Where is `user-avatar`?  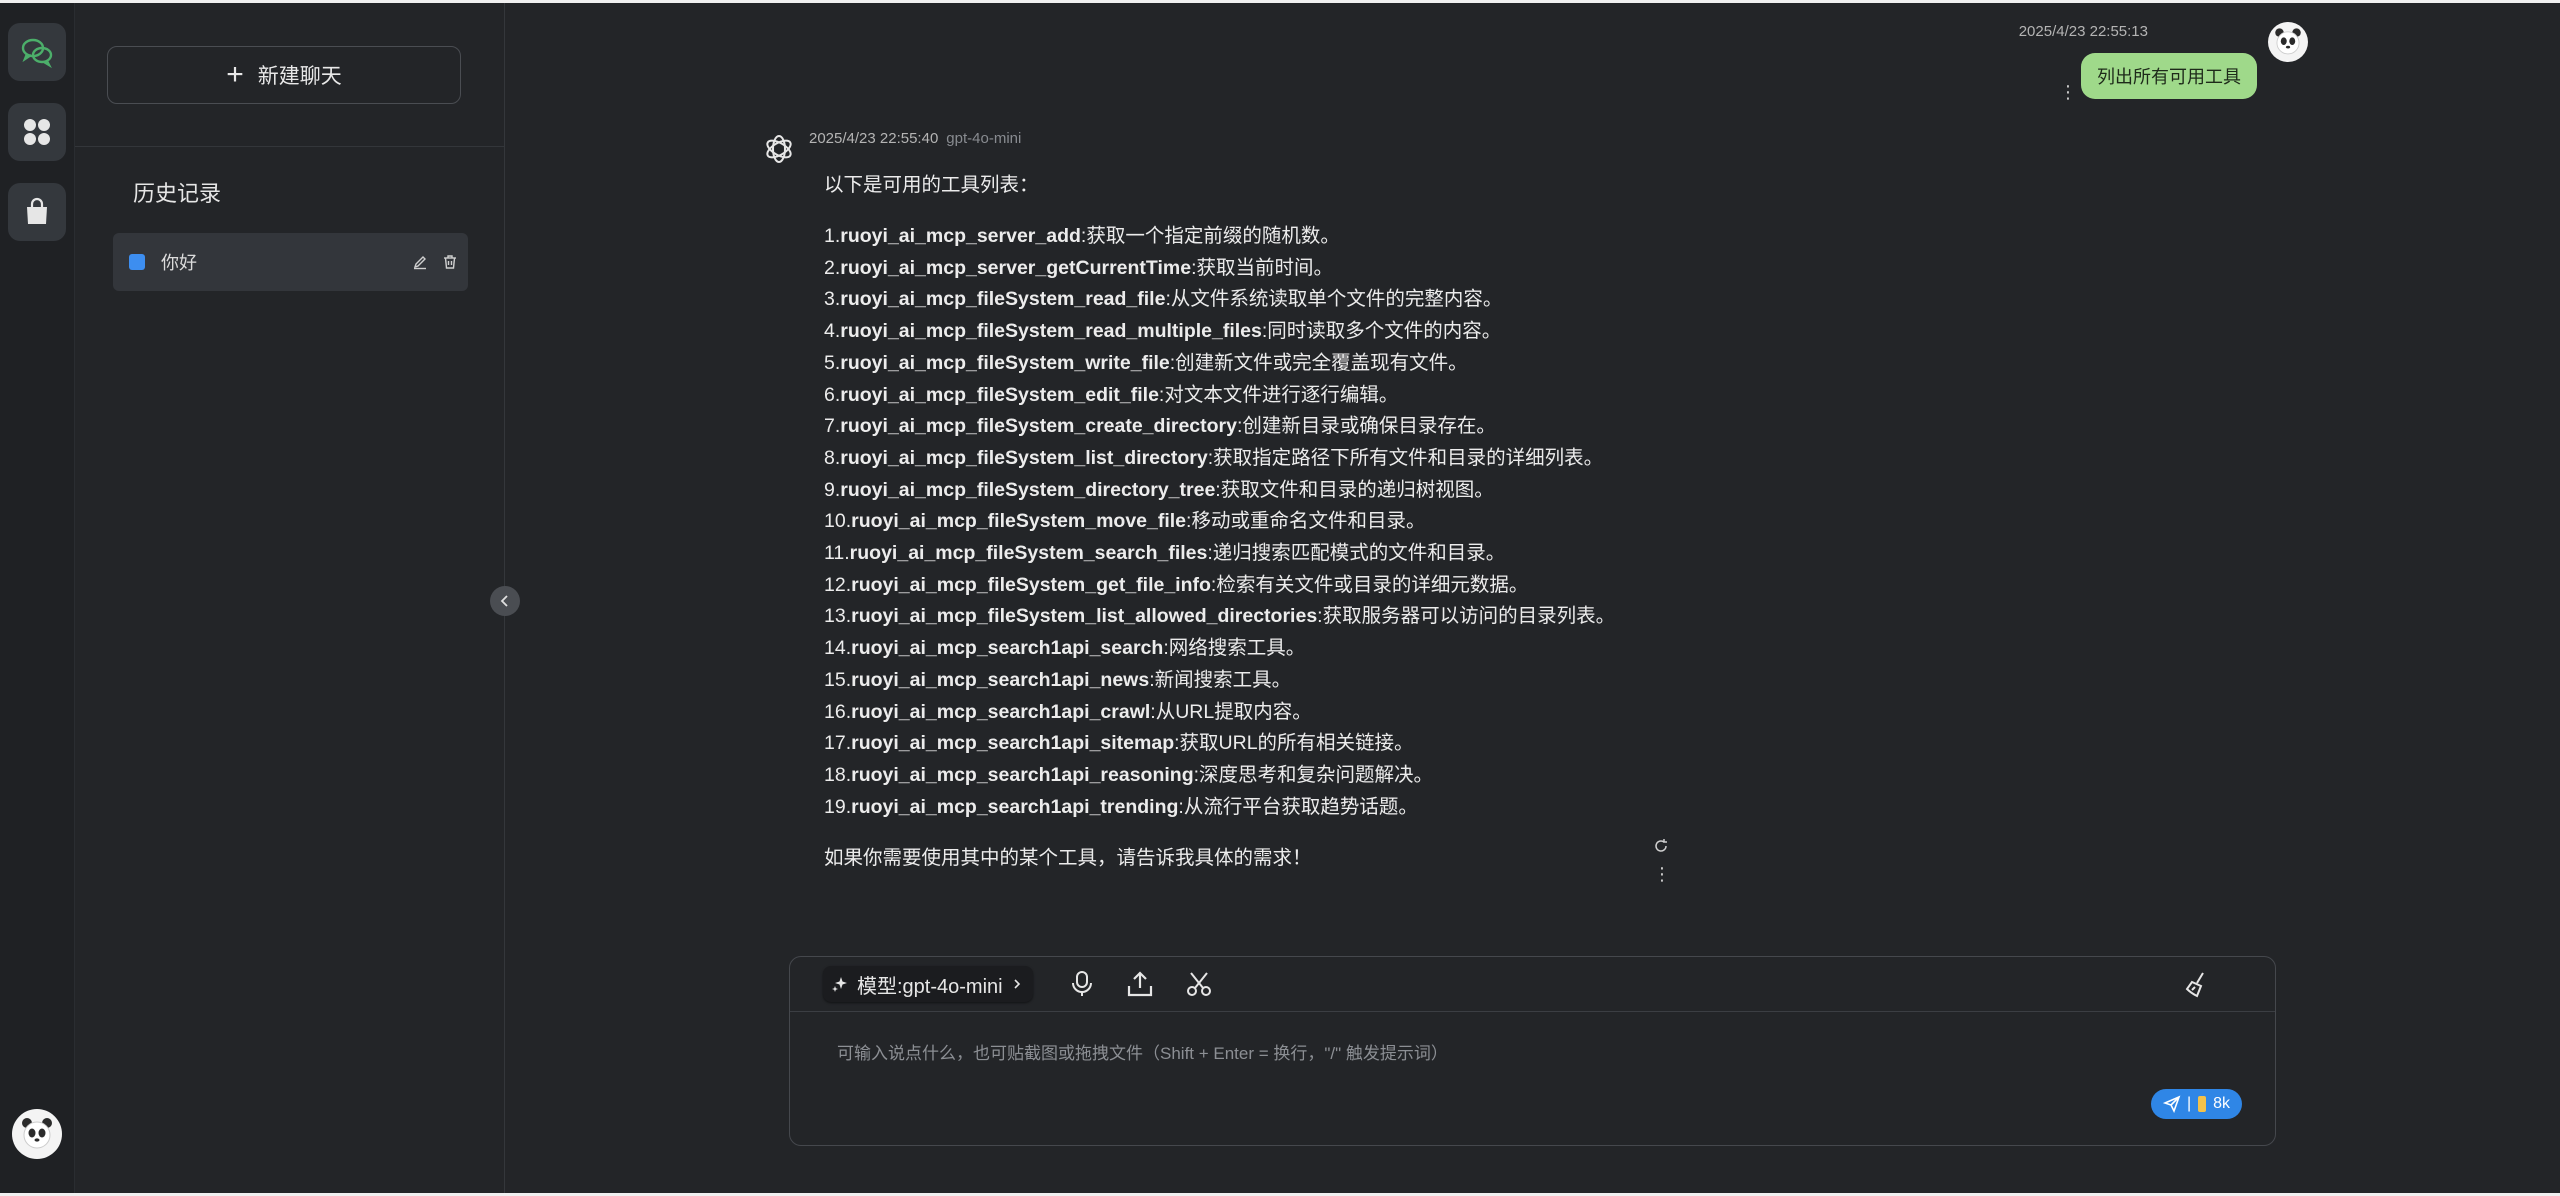 user-avatar is located at coordinates (37, 1134).